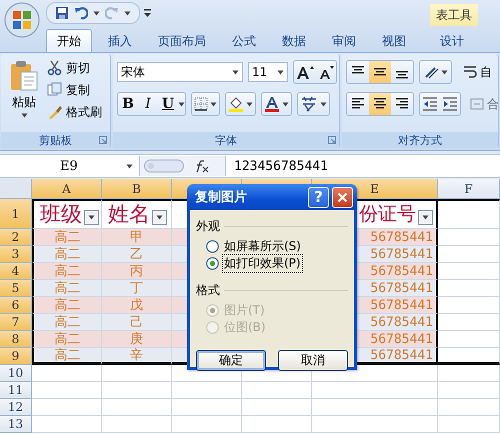 The height and width of the screenshot is (434, 500). Describe the element at coordinates (221, 197) in the screenshot. I see `dialog-title: 复制图片` at that location.